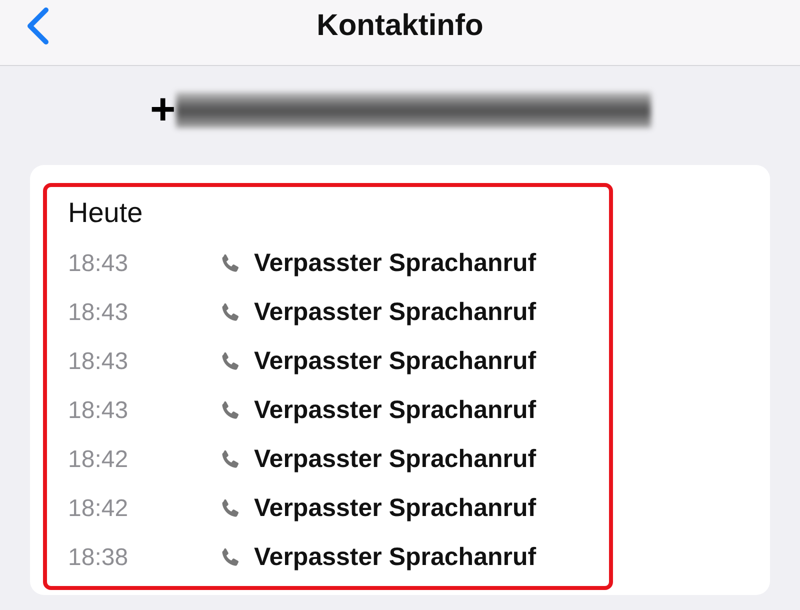  Describe the element at coordinates (105, 213) in the screenshot. I see `section-heading: Heute` at that location.